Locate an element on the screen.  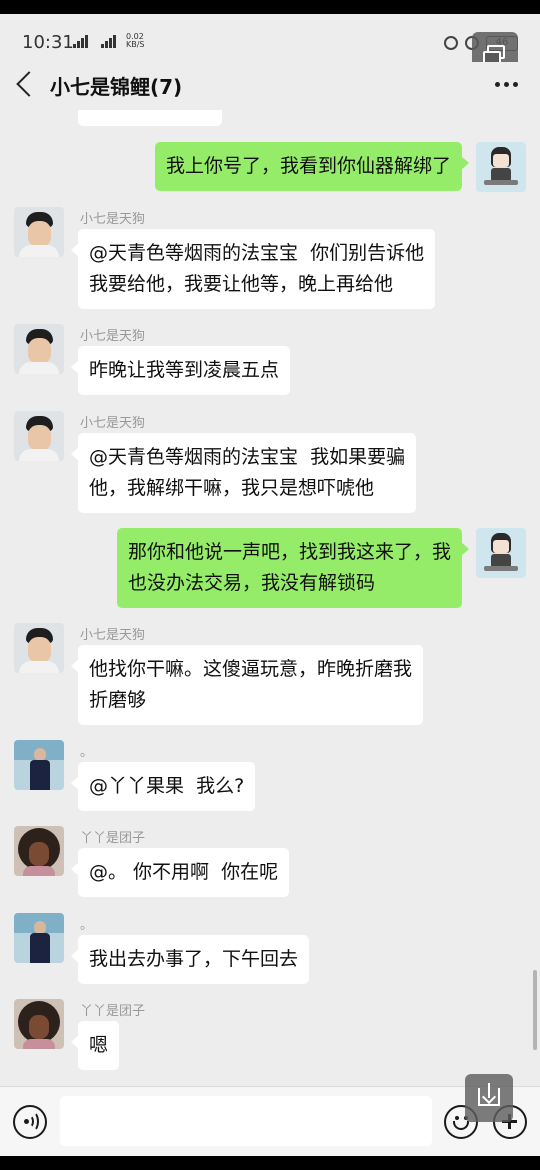
signal-1-icon is located at coordinates (80, 41).